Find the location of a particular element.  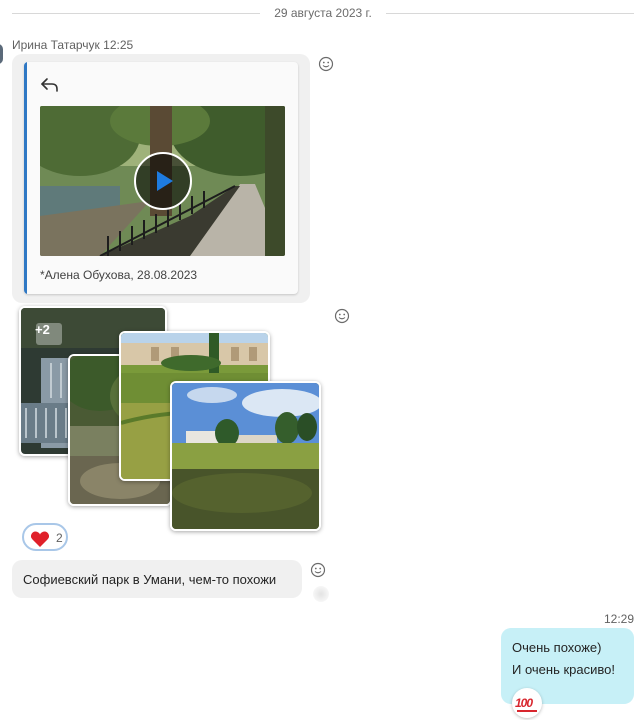

message-bubble-text: Софиевский парк в Умани, чем-то похожи is located at coordinates (157, 579).